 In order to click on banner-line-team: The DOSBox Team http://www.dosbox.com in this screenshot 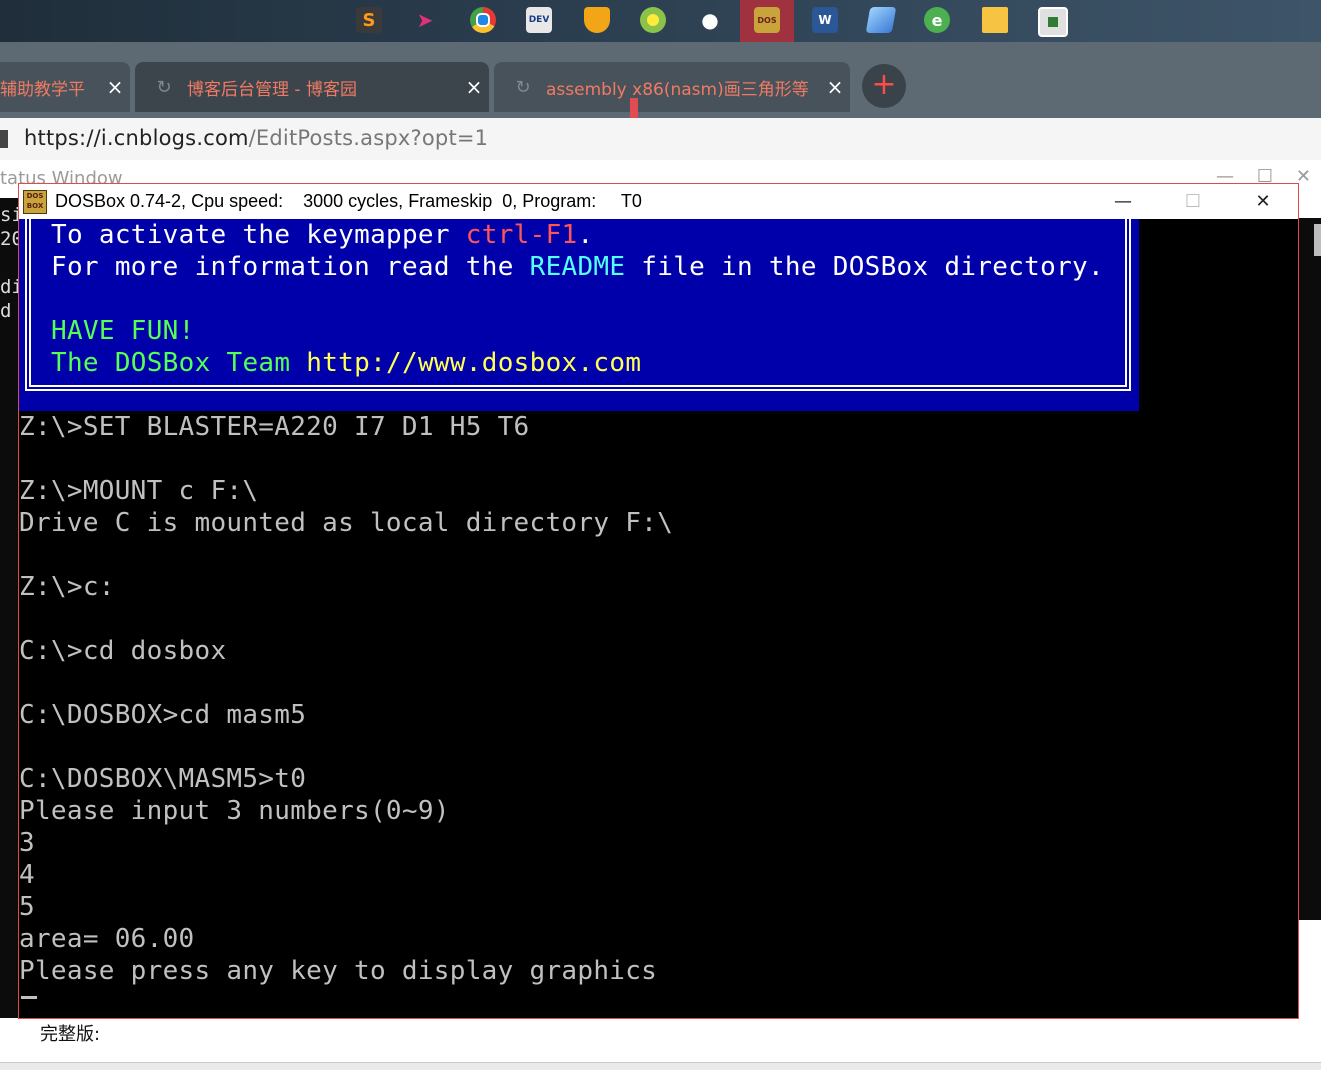, I will do `click(346, 363)`.